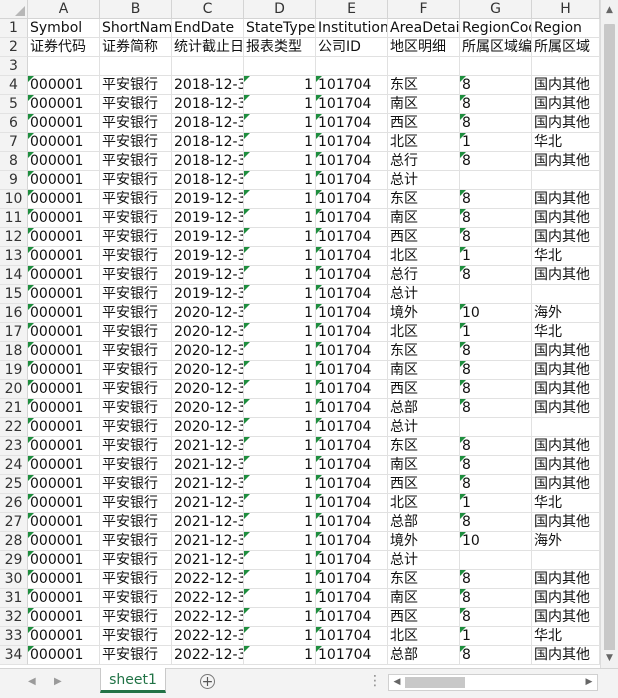 The width and height of the screenshot is (618, 698). What do you see at coordinates (14, 142) in the screenshot?
I see `row-header: 7` at bounding box center [14, 142].